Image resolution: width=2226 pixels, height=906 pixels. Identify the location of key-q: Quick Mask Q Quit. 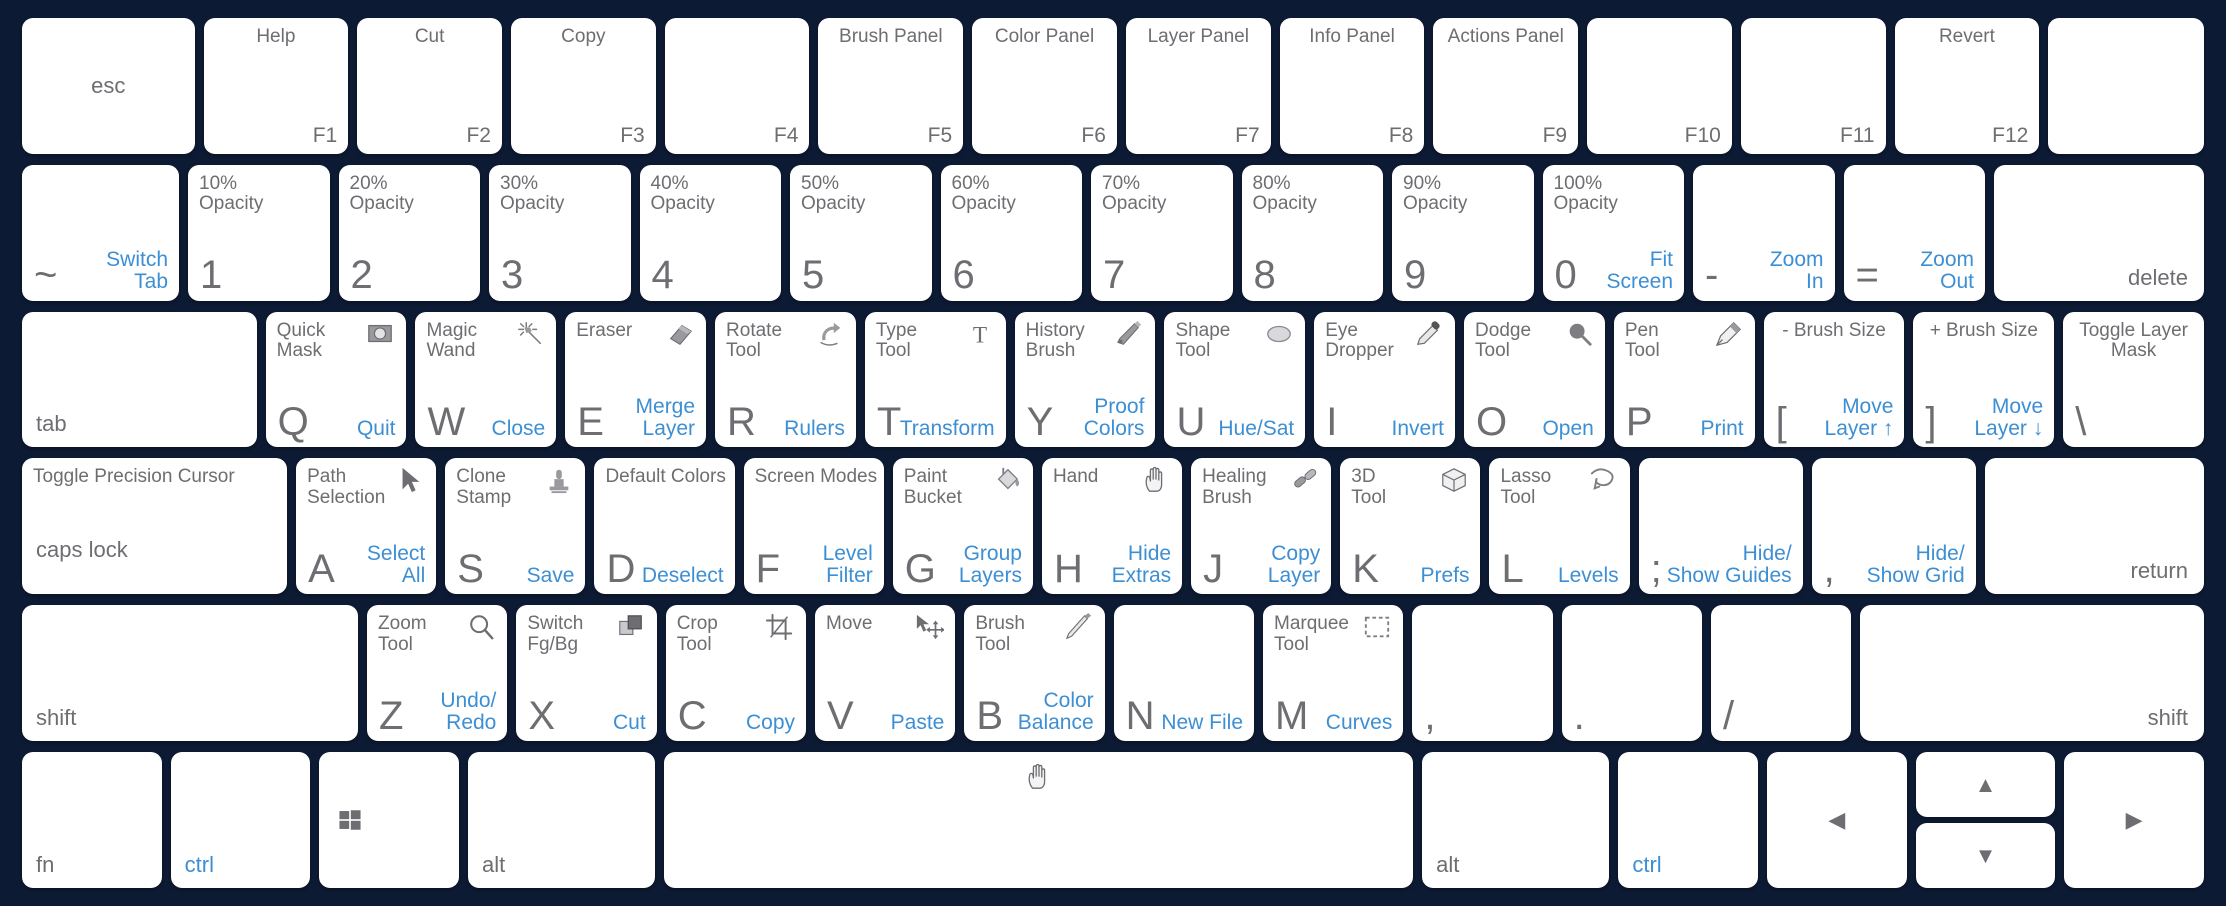
(336, 379).